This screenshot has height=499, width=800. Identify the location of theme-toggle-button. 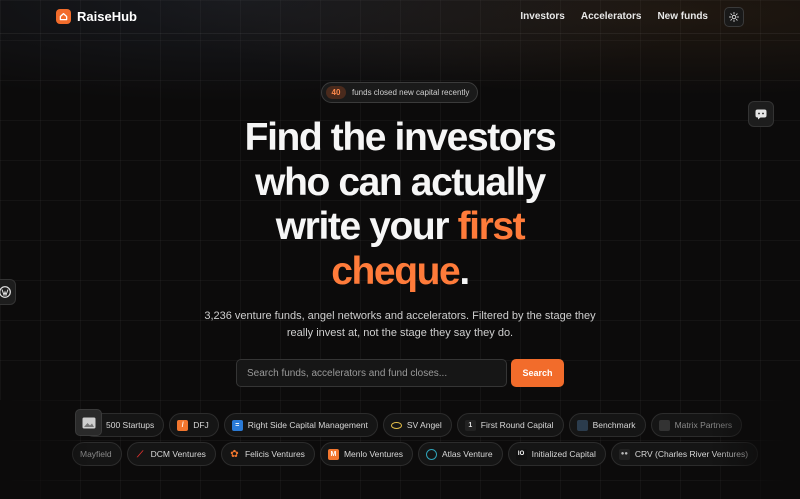
(734, 16).